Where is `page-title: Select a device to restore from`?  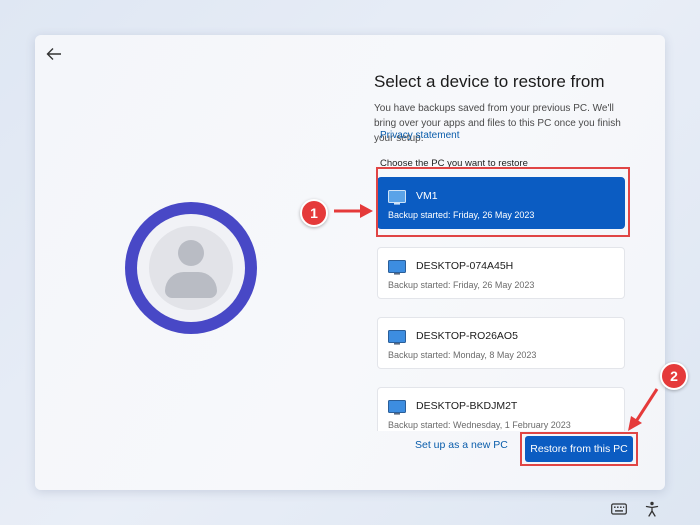 page-title: Select a device to restore from is located at coordinates (489, 81).